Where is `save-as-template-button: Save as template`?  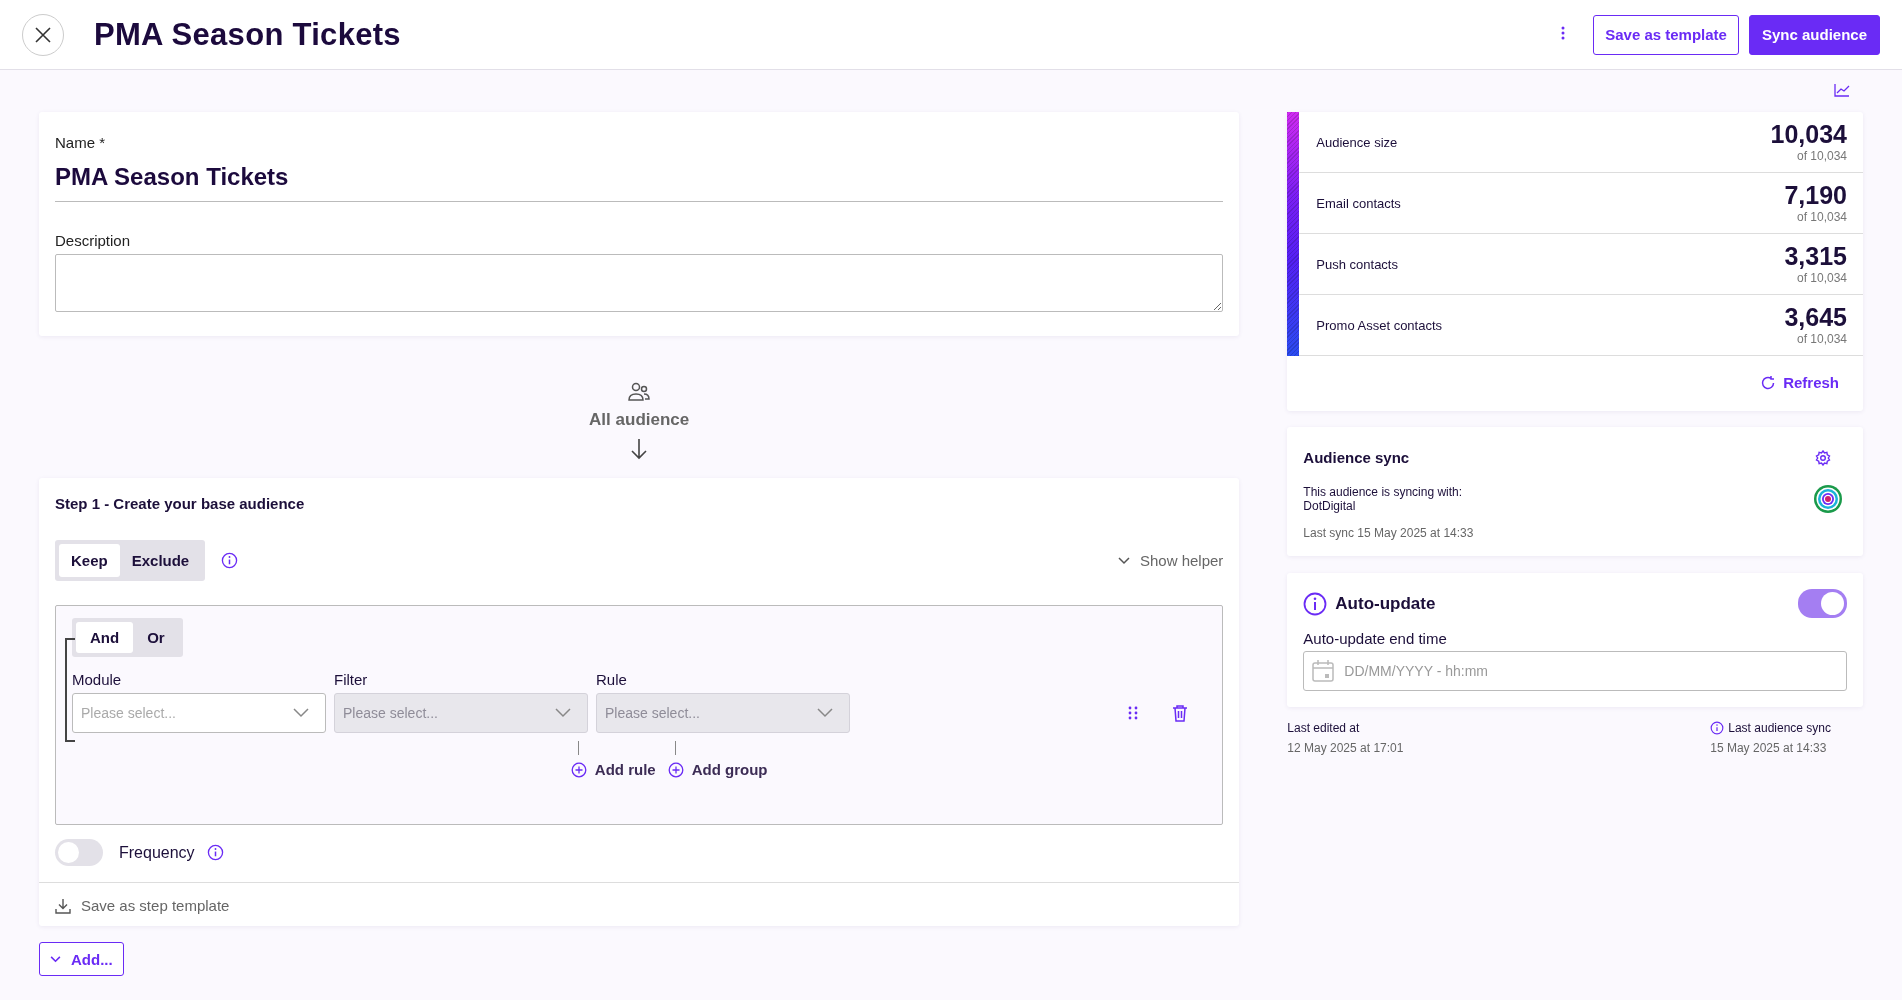 save-as-template-button: Save as template is located at coordinates (1666, 34).